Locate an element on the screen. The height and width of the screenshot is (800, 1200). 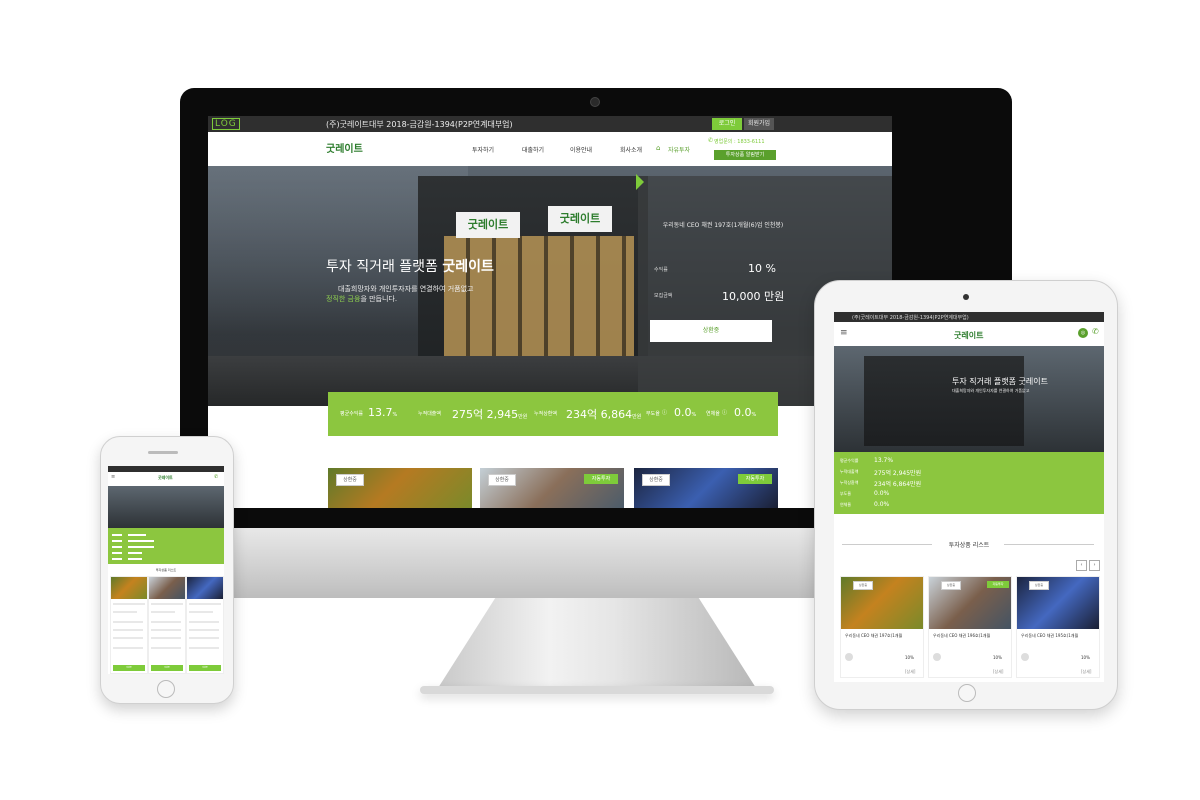
rate-label: 수익률 is located at coordinates (661, 270).